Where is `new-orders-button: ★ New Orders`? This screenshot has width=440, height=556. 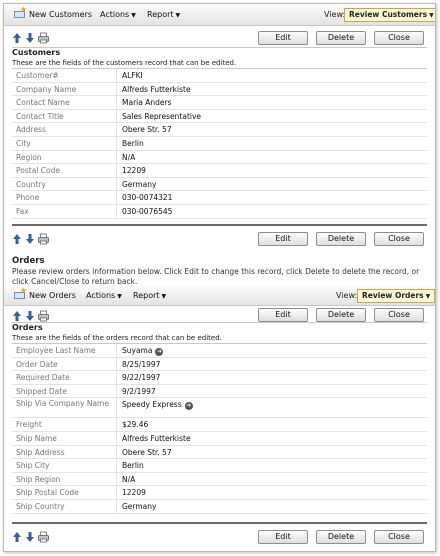 new-orders-button: ★ New Orders is located at coordinates (45, 296).